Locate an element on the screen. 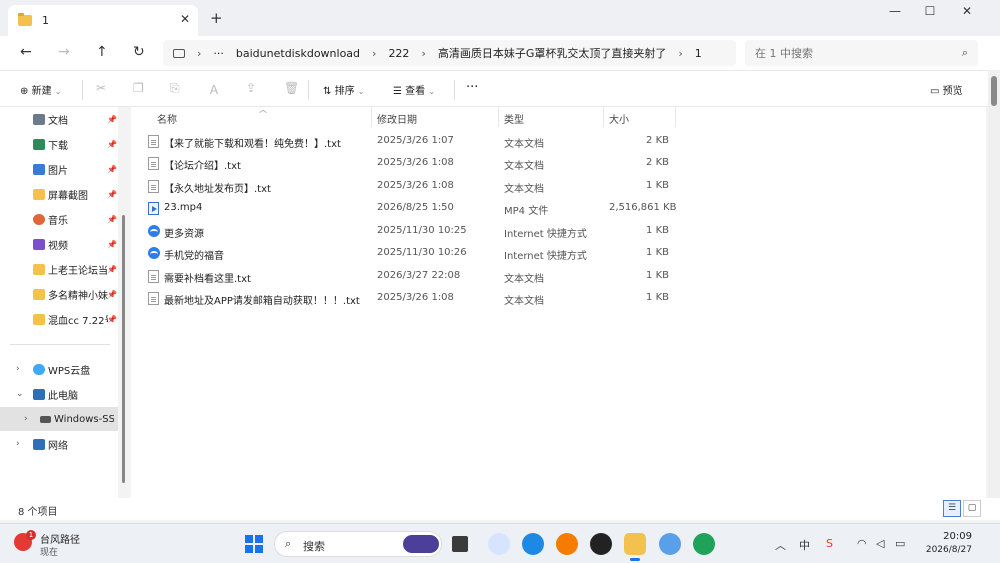  close-window-button: ✕ is located at coordinates (967, 11).